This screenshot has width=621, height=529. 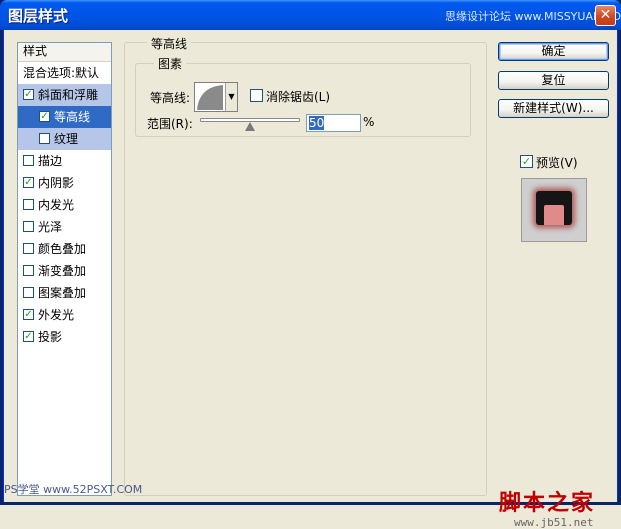 I want to click on style-item-label: 渐变叠加, so click(x=62, y=271).